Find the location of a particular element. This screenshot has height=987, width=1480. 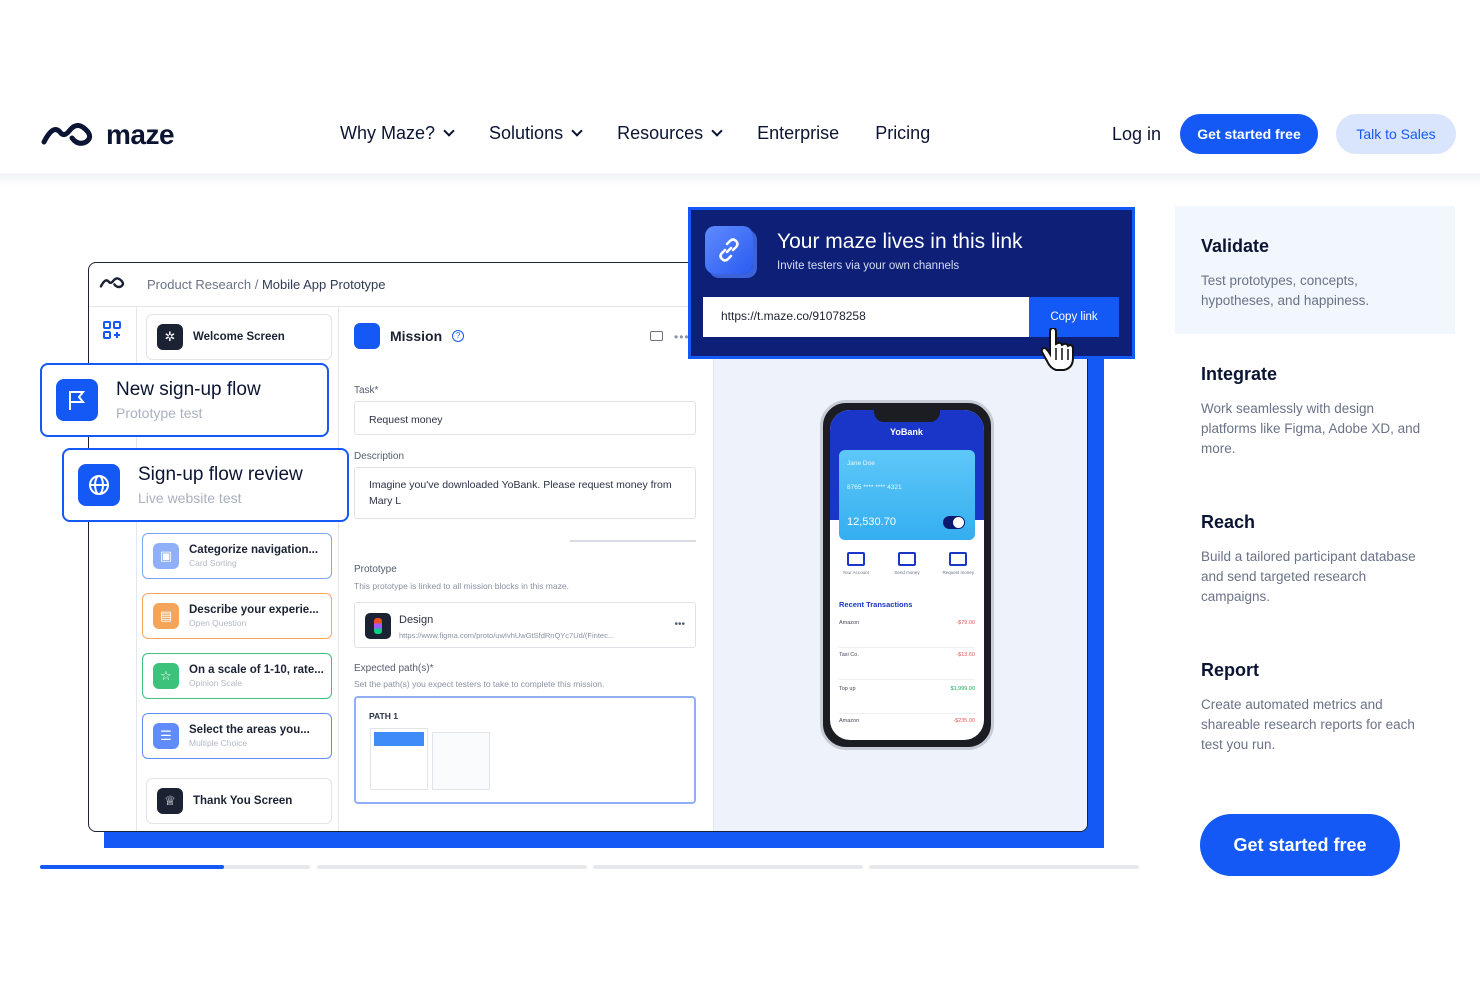

login-link: Log in is located at coordinates (1136, 134).